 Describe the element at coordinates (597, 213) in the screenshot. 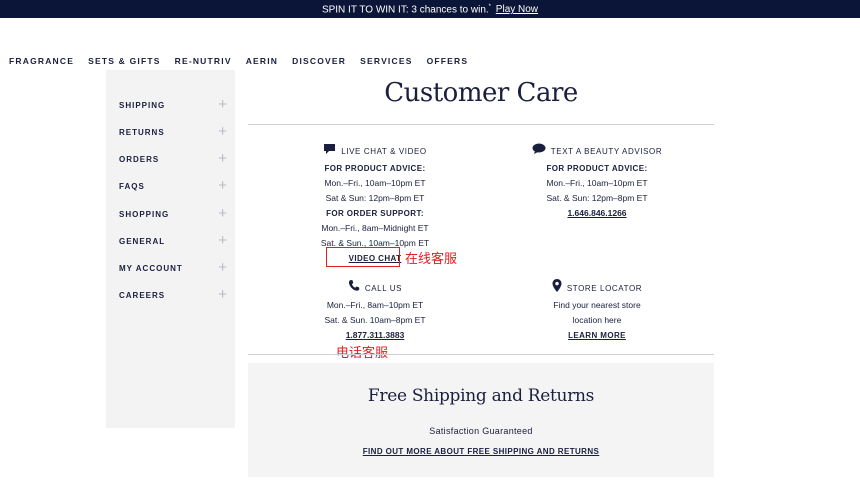

I see `advisor-phone-link: 1.646.846.1266` at that location.